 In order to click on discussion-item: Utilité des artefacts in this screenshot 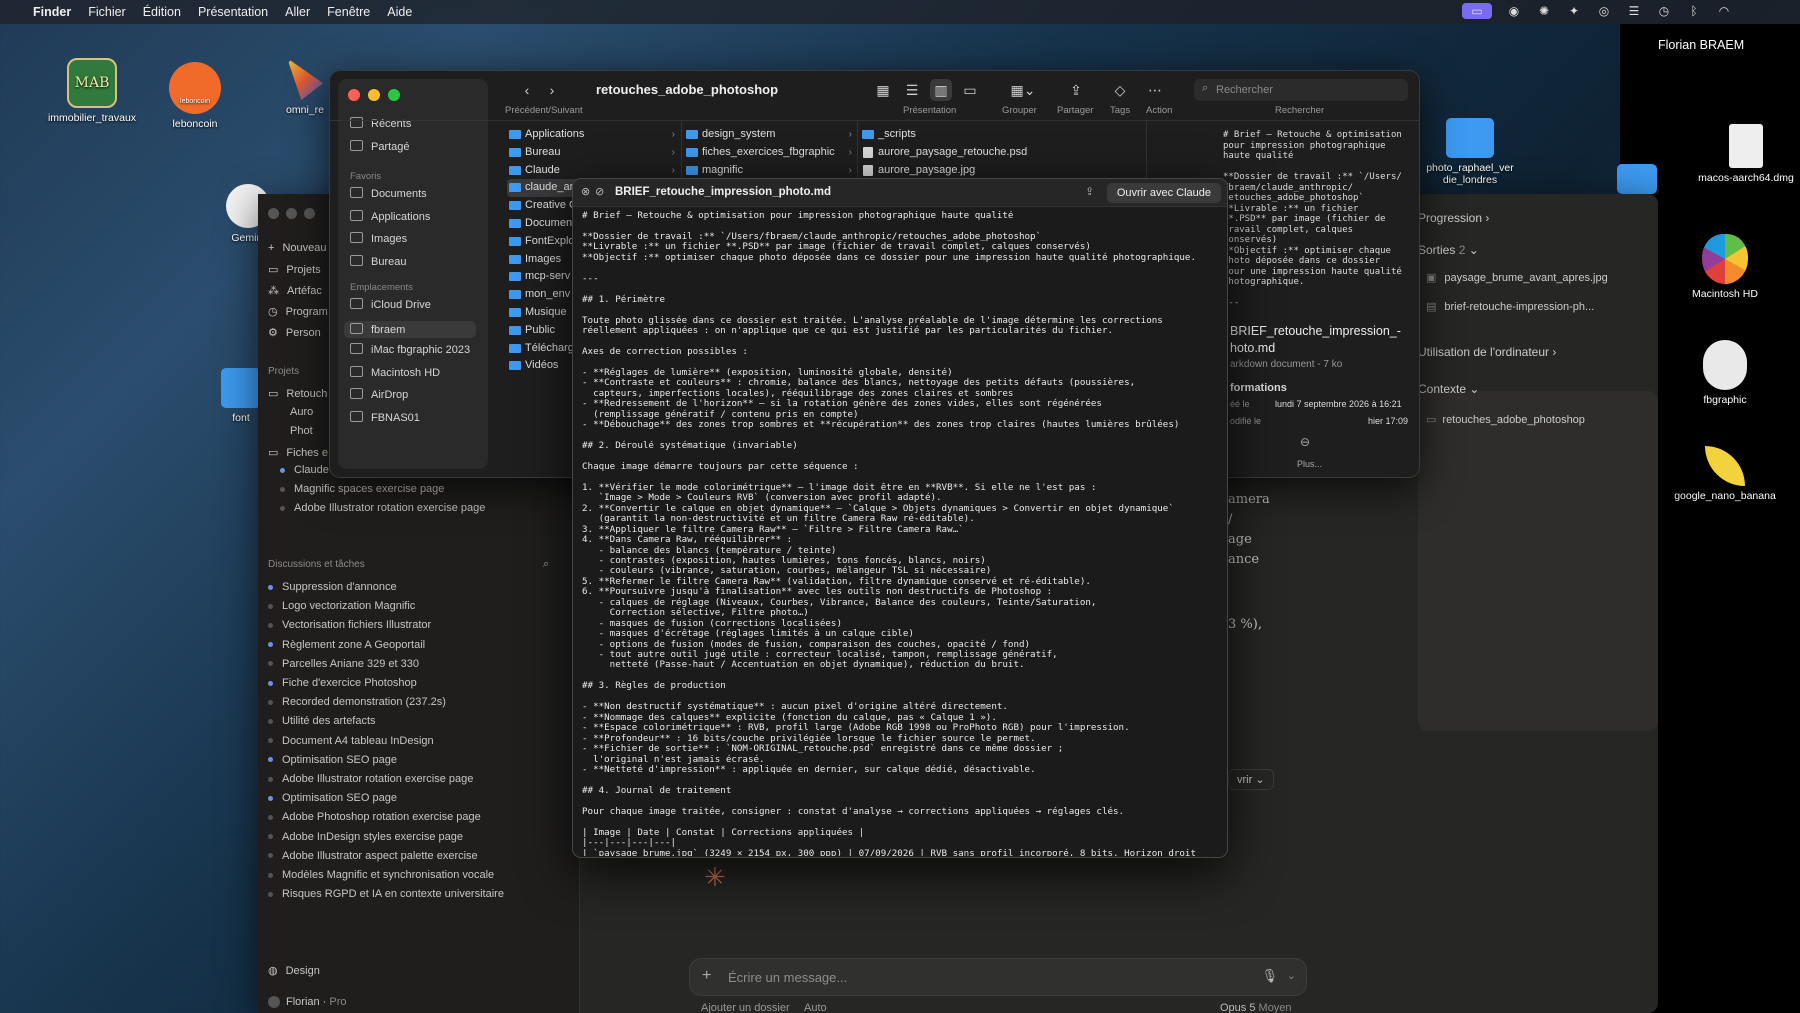, I will do `click(322, 721)`.